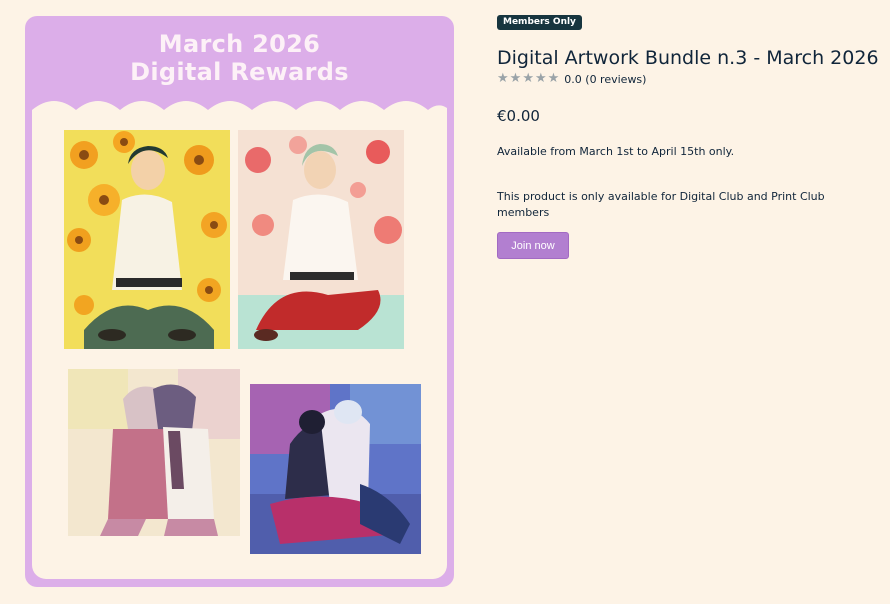 The image size is (890, 604). Describe the element at coordinates (539, 22) in the screenshot. I see `members-only-badge: Members Only` at that location.